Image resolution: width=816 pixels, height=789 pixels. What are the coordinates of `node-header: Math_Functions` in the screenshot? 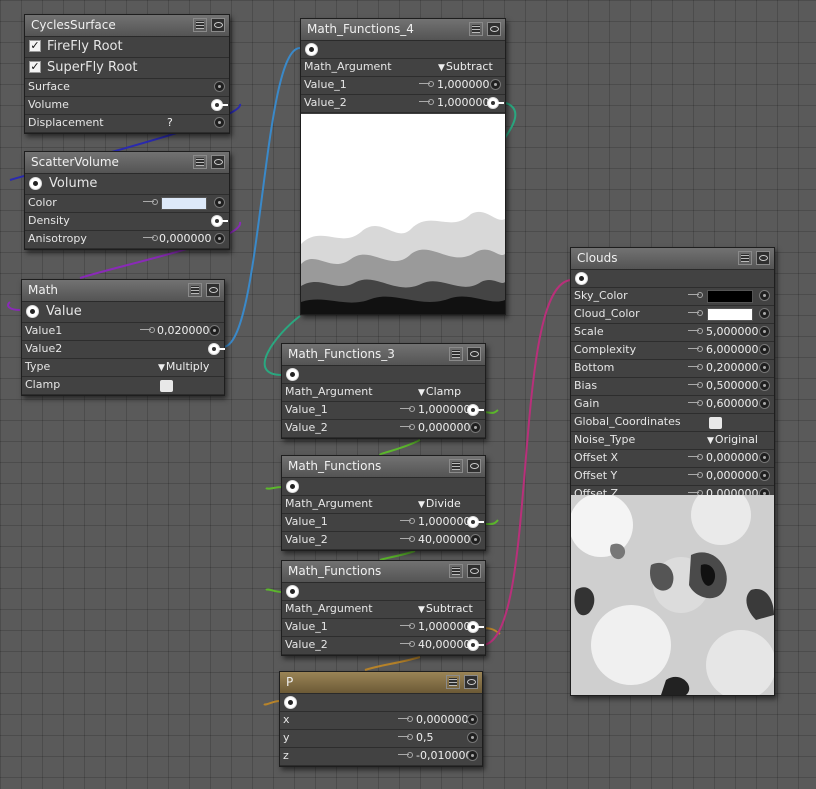 It's located at (383, 467).